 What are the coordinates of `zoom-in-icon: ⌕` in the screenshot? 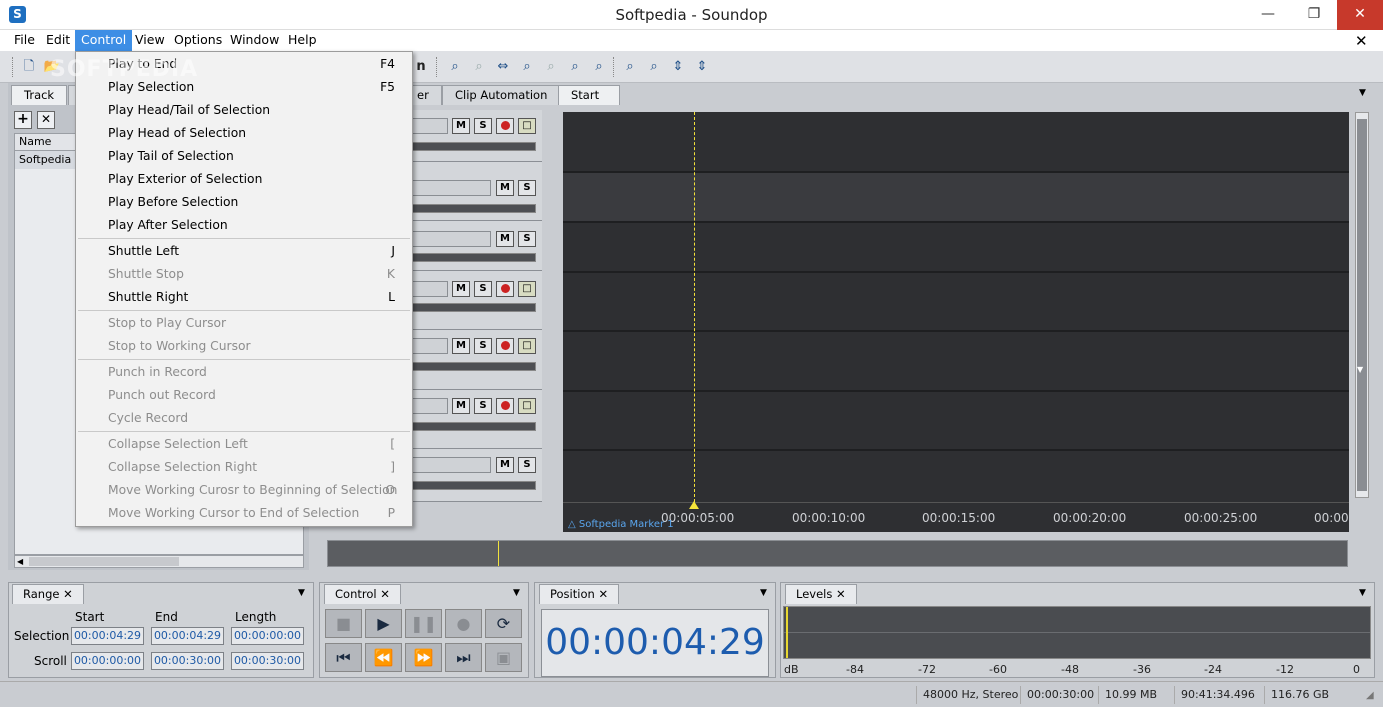 It's located at (527, 67).